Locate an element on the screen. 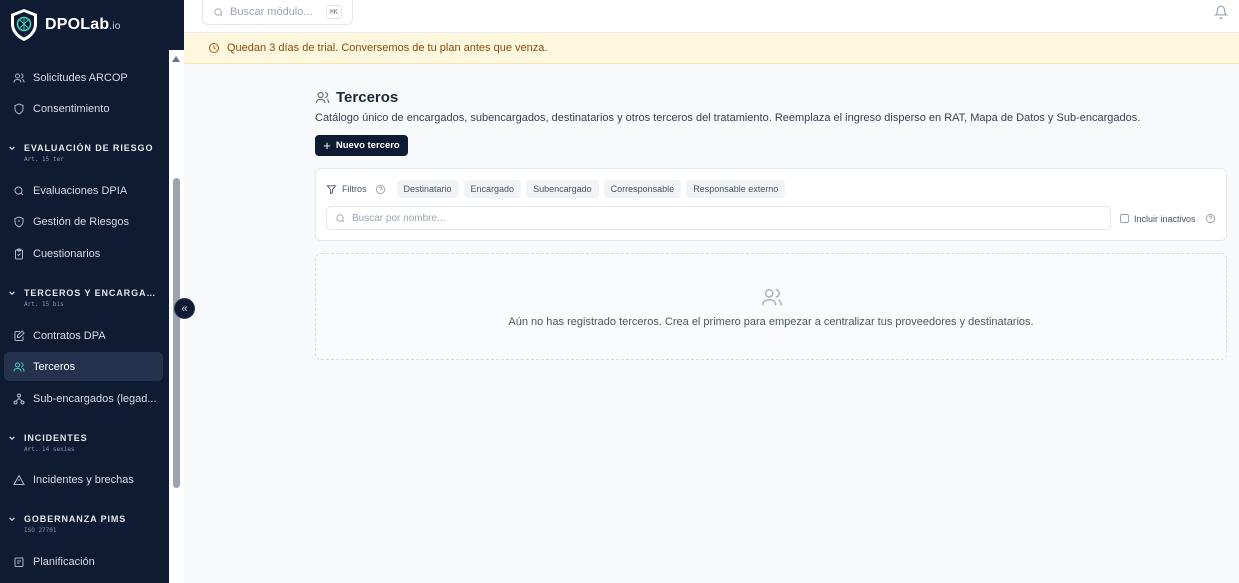 This screenshot has height=583, width=1239. network-icon is located at coordinates (18, 398).